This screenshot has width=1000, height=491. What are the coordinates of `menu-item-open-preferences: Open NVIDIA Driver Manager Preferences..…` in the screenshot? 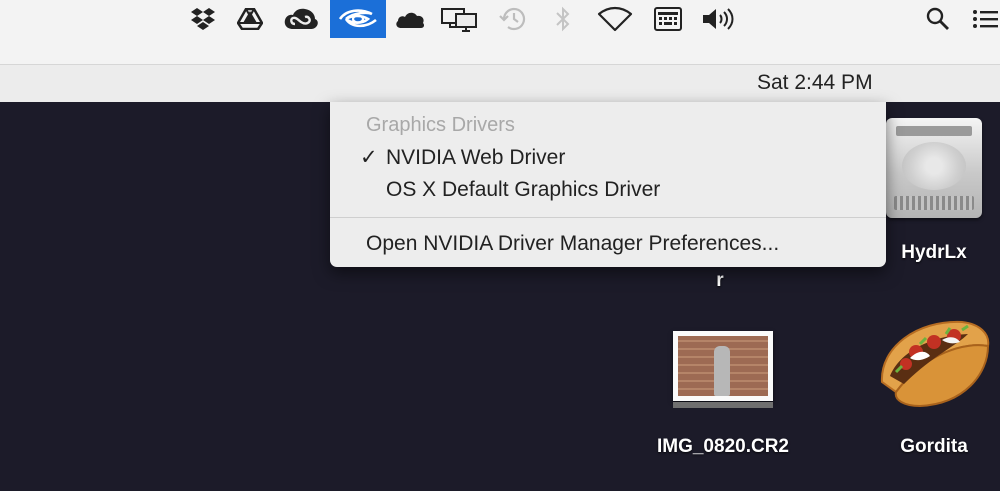 It's located at (608, 244).